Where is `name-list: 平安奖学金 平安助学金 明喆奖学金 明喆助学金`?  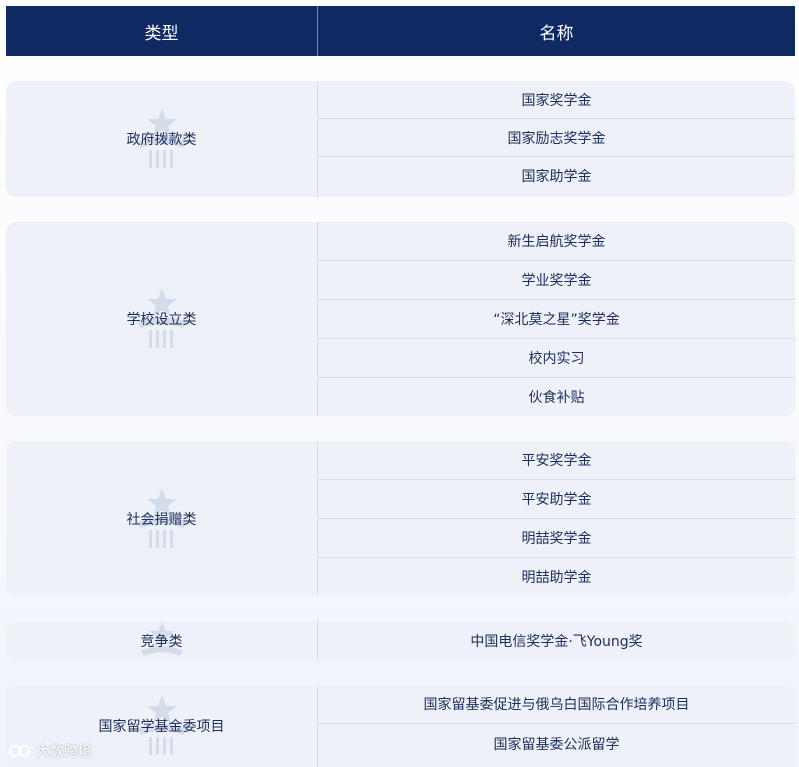
name-list: 平安奖学金 平安助学金 明喆奖学金 明喆助学金 is located at coordinates (556, 518).